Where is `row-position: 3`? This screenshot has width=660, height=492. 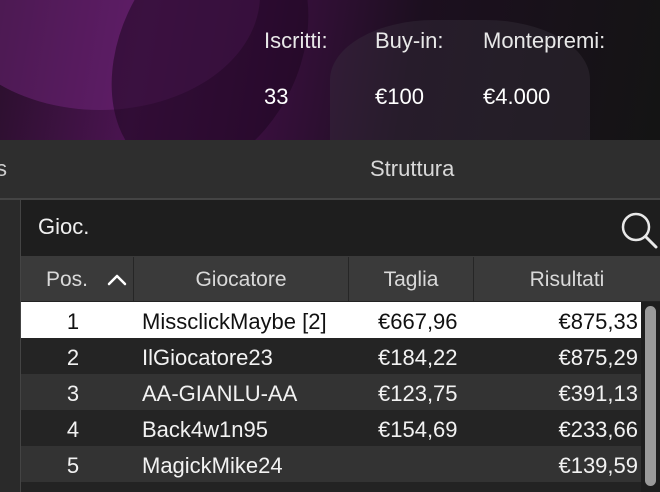 row-position: 3 is located at coordinates (73, 393).